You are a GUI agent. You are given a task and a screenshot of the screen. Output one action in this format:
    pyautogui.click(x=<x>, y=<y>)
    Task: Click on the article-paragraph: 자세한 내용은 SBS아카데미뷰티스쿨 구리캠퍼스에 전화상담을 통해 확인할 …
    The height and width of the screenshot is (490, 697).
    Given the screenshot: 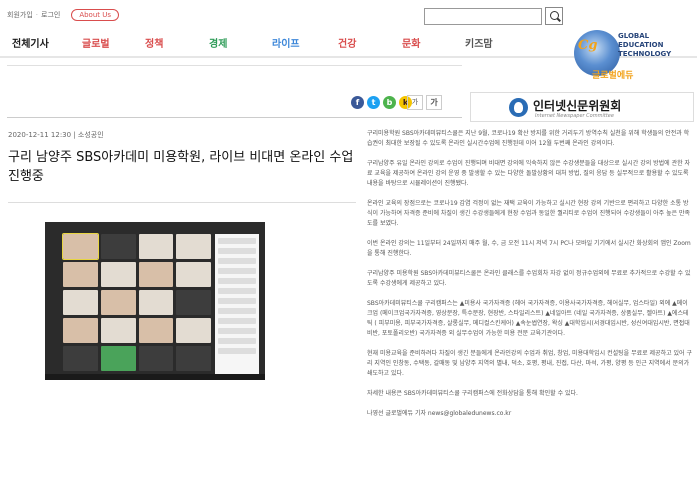 What is the action you would take?
    pyautogui.click(x=472, y=393)
    